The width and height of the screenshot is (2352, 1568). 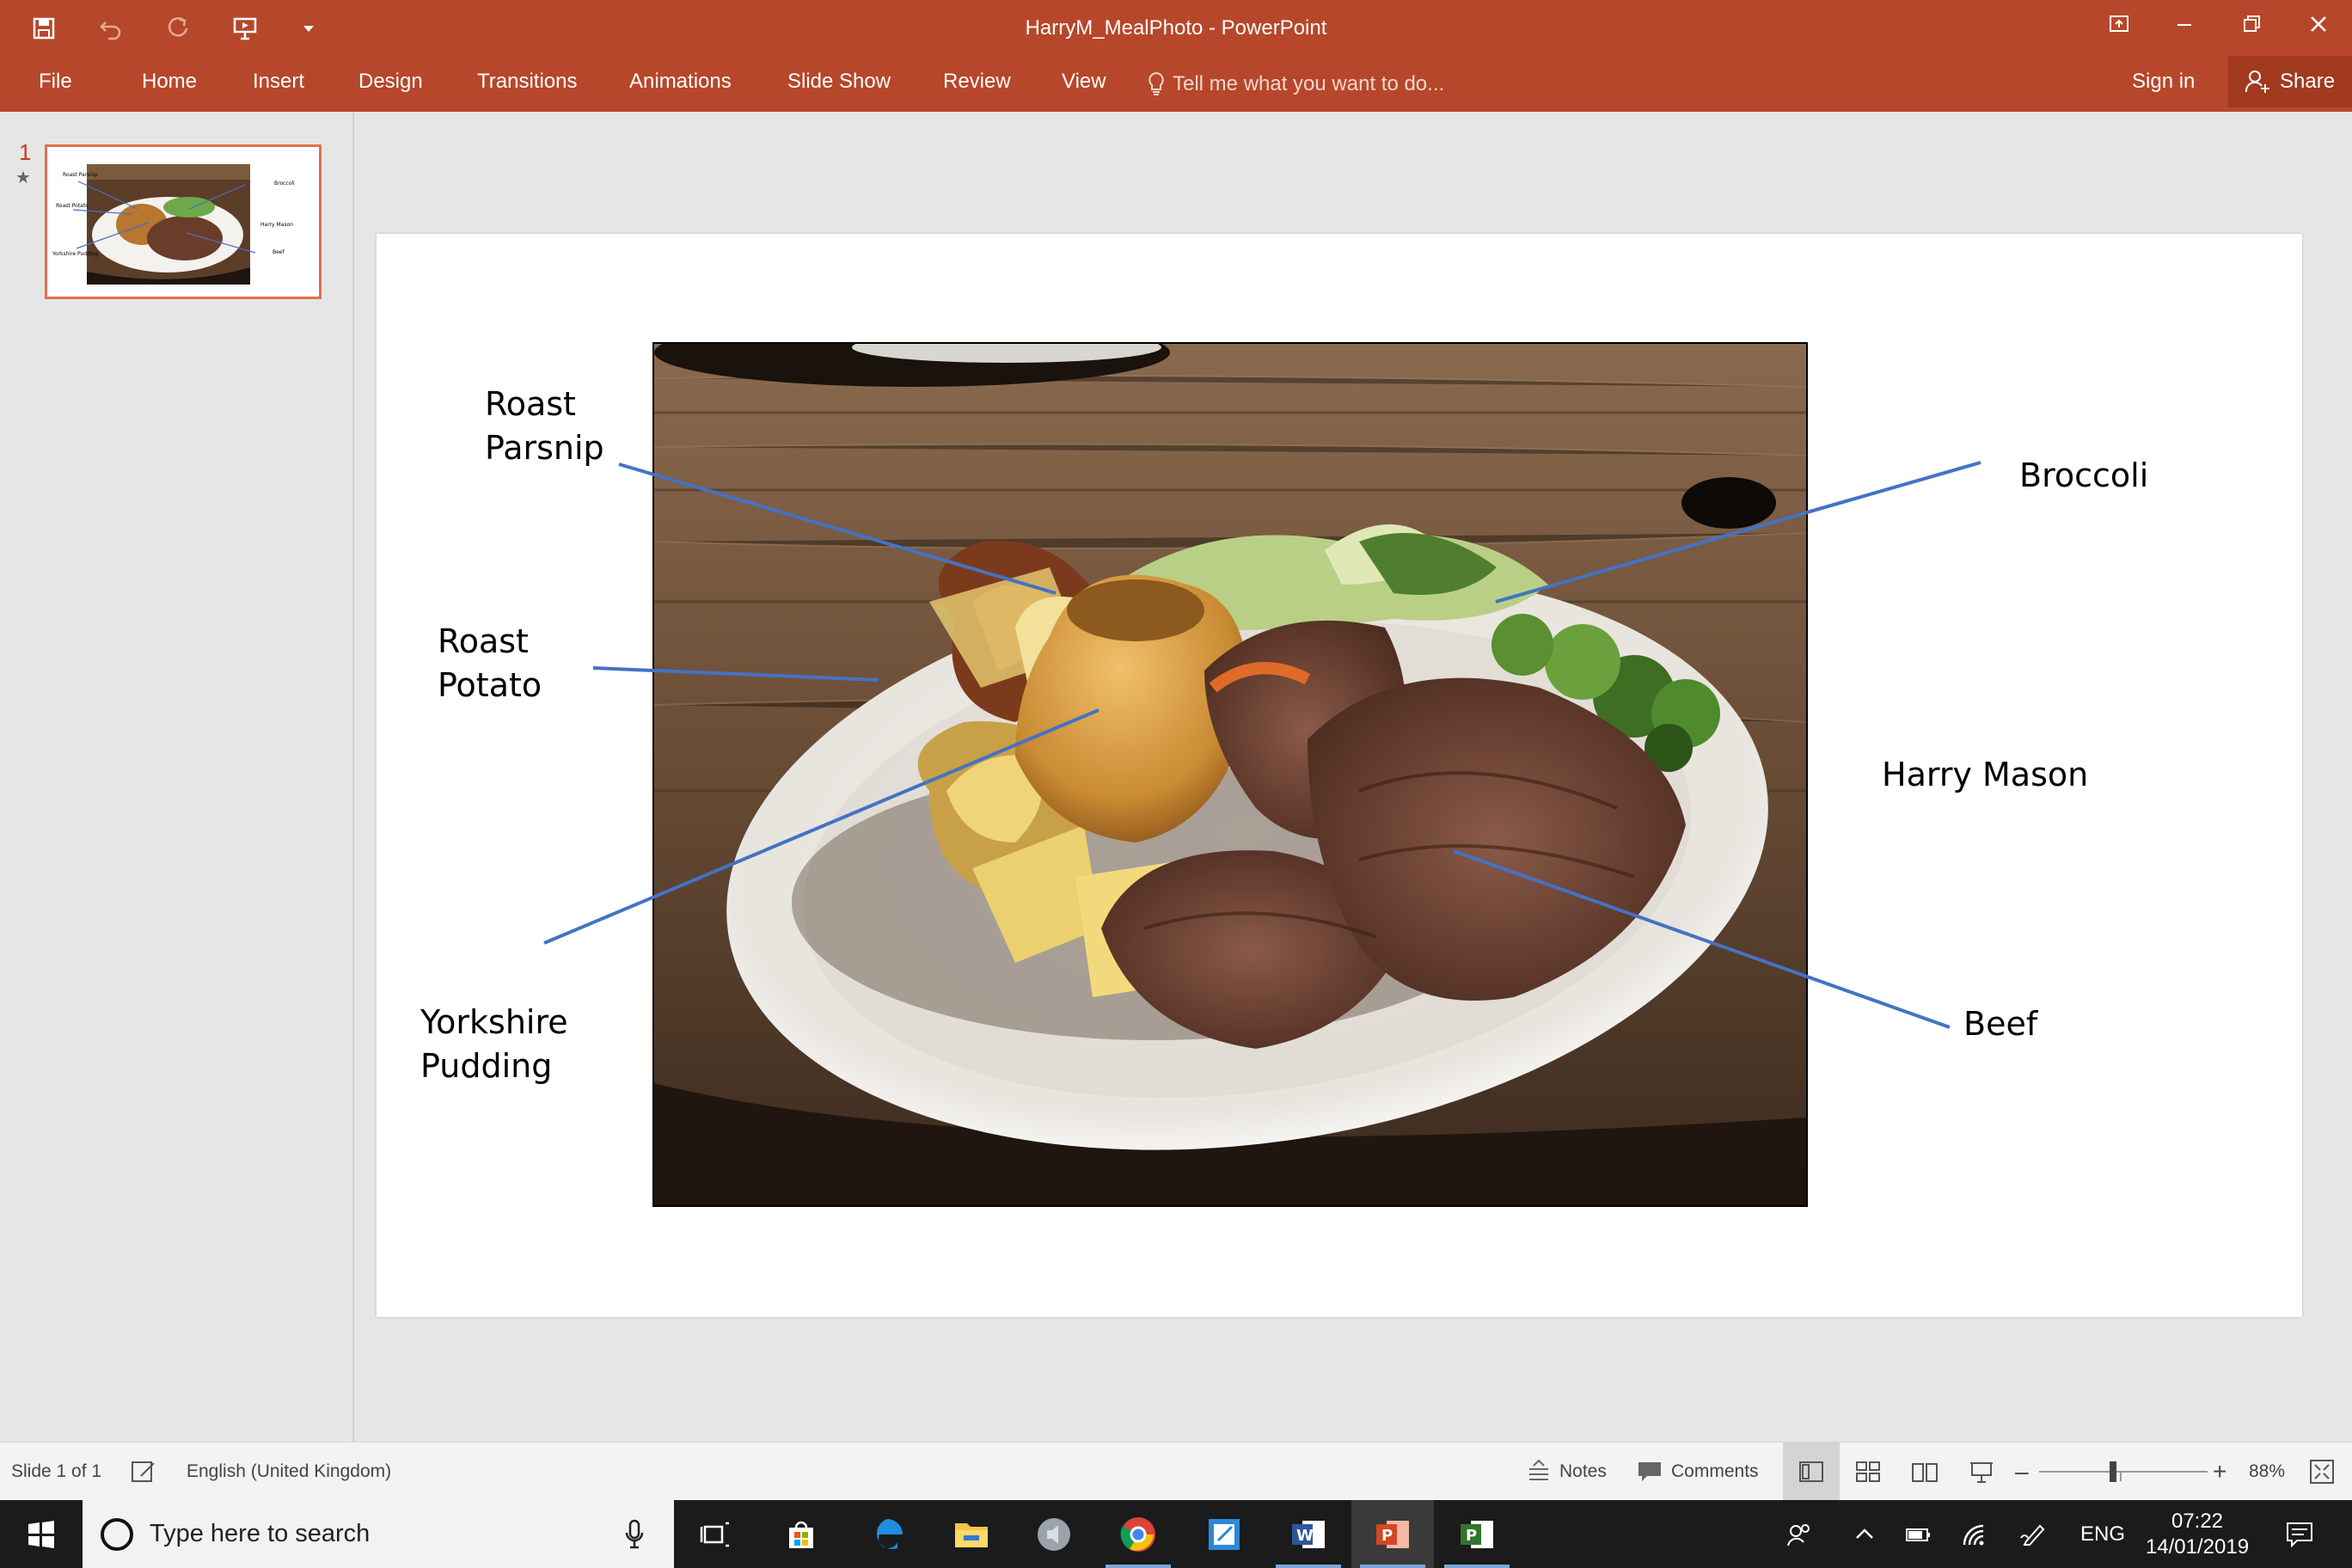 What do you see at coordinates (2197, 1521) in the screenshot?
I see `clock-time: 07:22` at bounding box center [2197, 1521].